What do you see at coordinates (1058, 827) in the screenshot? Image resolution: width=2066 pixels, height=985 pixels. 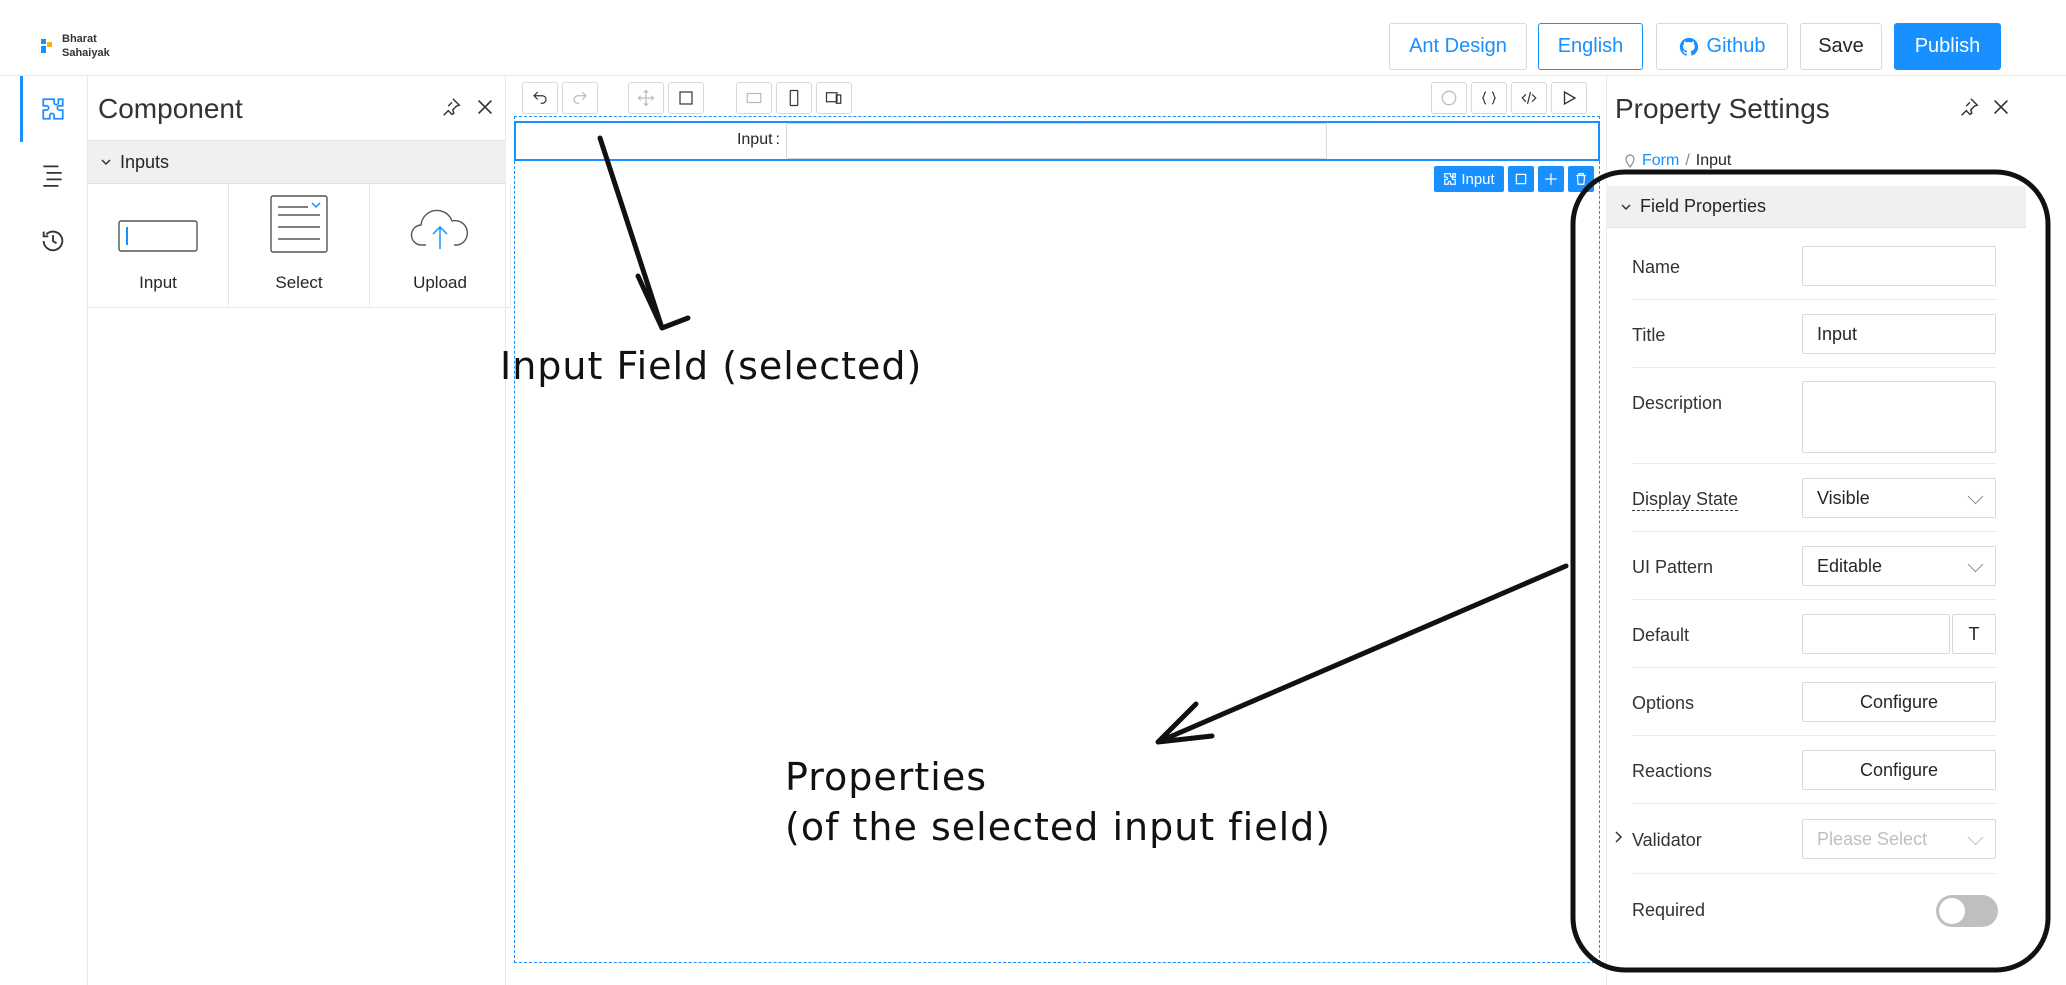 I see `annotation-properties-line2: (of the selected input field)` at bounding box center [1058, 827].